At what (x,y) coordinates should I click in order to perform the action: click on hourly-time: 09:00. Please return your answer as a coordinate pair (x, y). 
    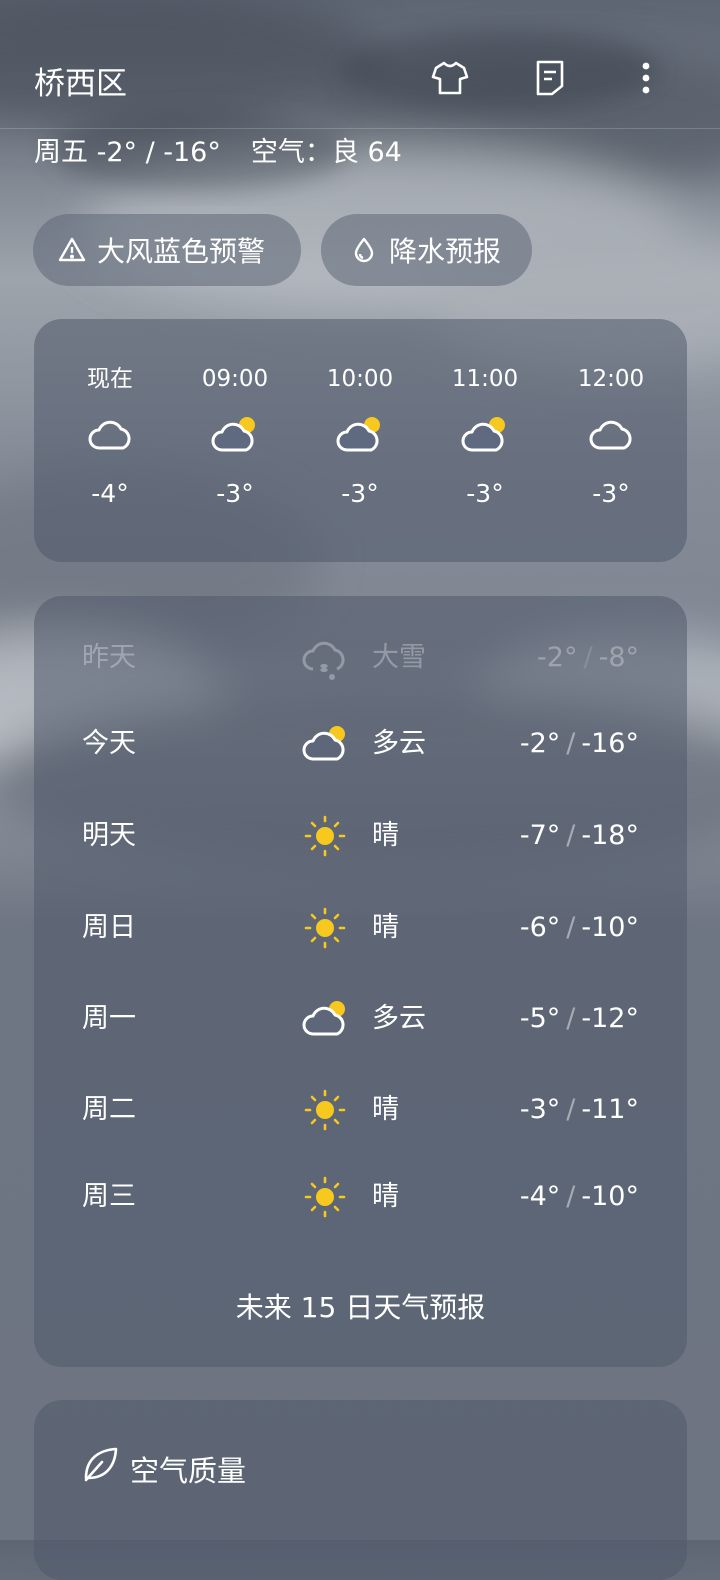
    Looking at the image, I should click on (235, 379).